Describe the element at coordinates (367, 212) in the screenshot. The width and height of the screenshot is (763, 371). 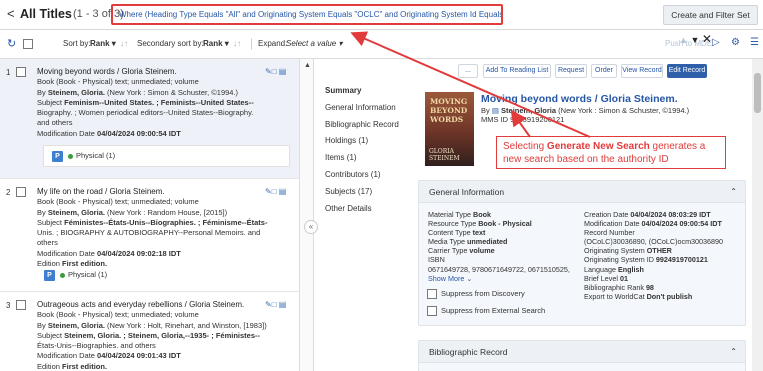
I see `nav-other-details: Other Details` at that location.